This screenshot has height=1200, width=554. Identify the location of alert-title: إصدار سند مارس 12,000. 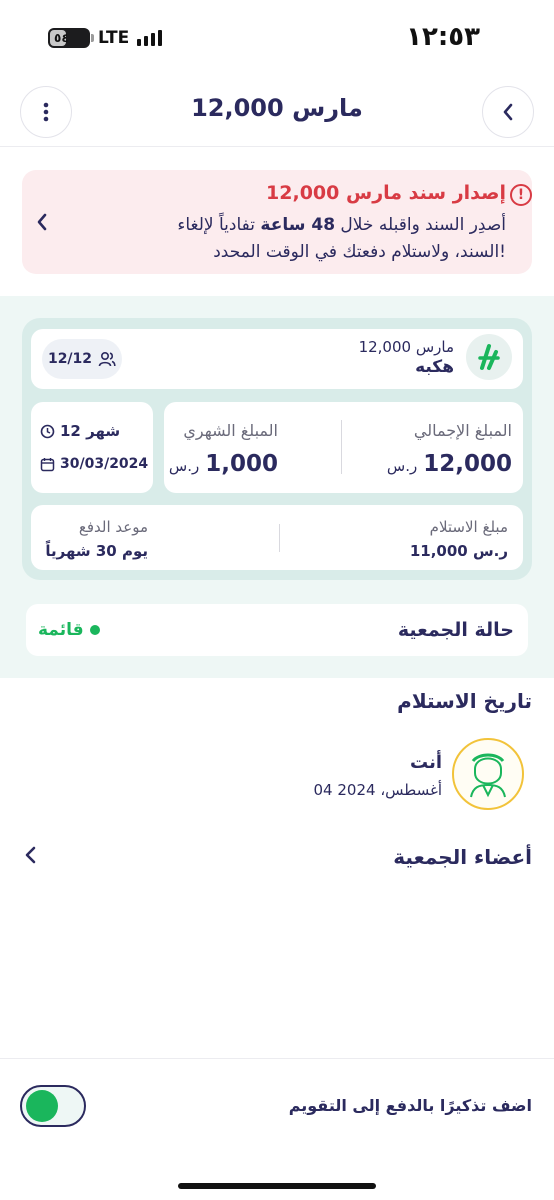
(386, 193).